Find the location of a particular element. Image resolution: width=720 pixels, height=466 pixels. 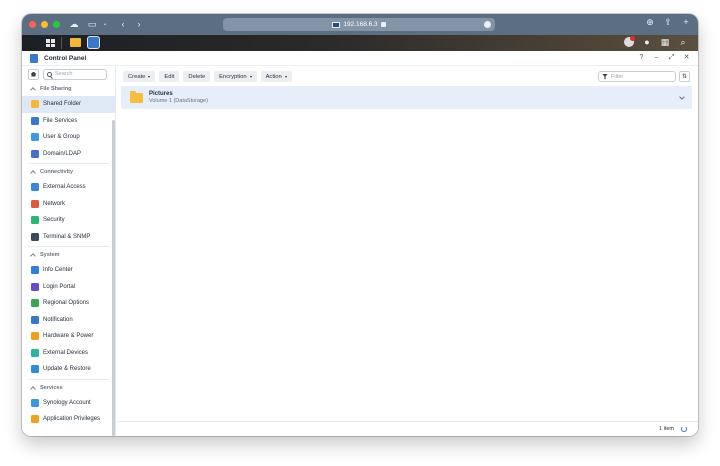

sidebar-item-network: Network is located at coordinates (68, 204).